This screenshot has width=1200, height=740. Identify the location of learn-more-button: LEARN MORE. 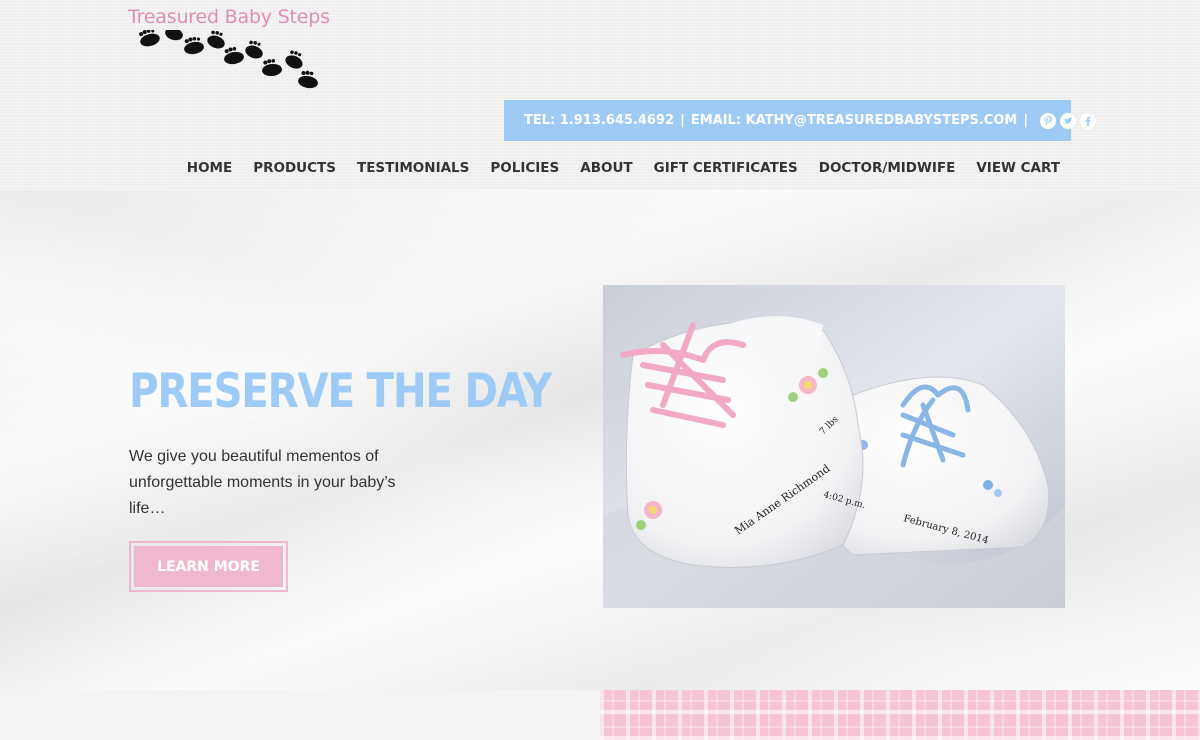
(208, 566).